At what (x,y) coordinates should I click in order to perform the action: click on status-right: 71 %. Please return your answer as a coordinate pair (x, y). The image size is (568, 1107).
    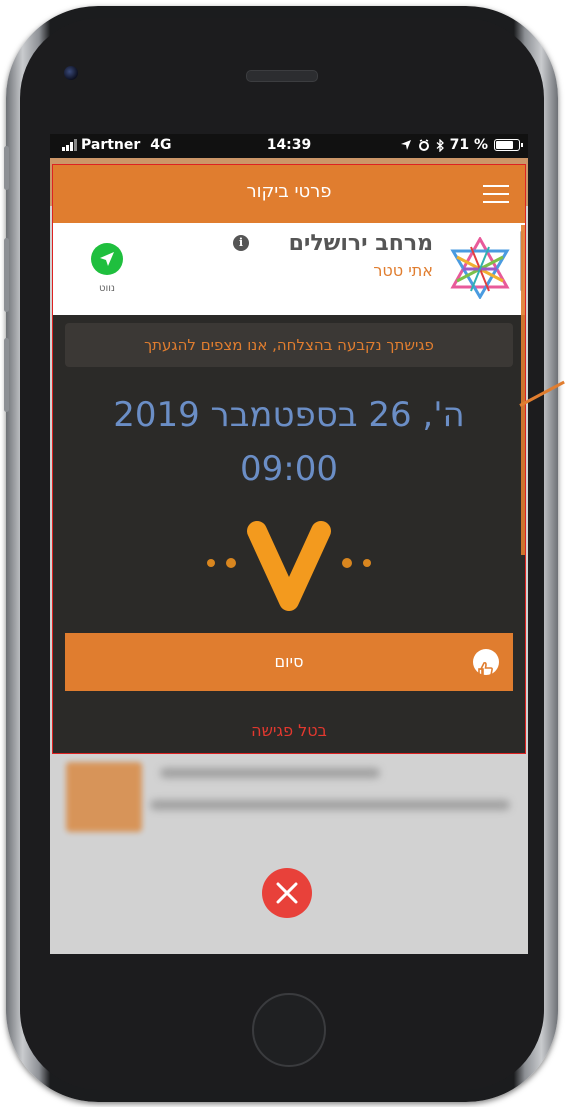
    Looking at the image, I should click on (461, 145).